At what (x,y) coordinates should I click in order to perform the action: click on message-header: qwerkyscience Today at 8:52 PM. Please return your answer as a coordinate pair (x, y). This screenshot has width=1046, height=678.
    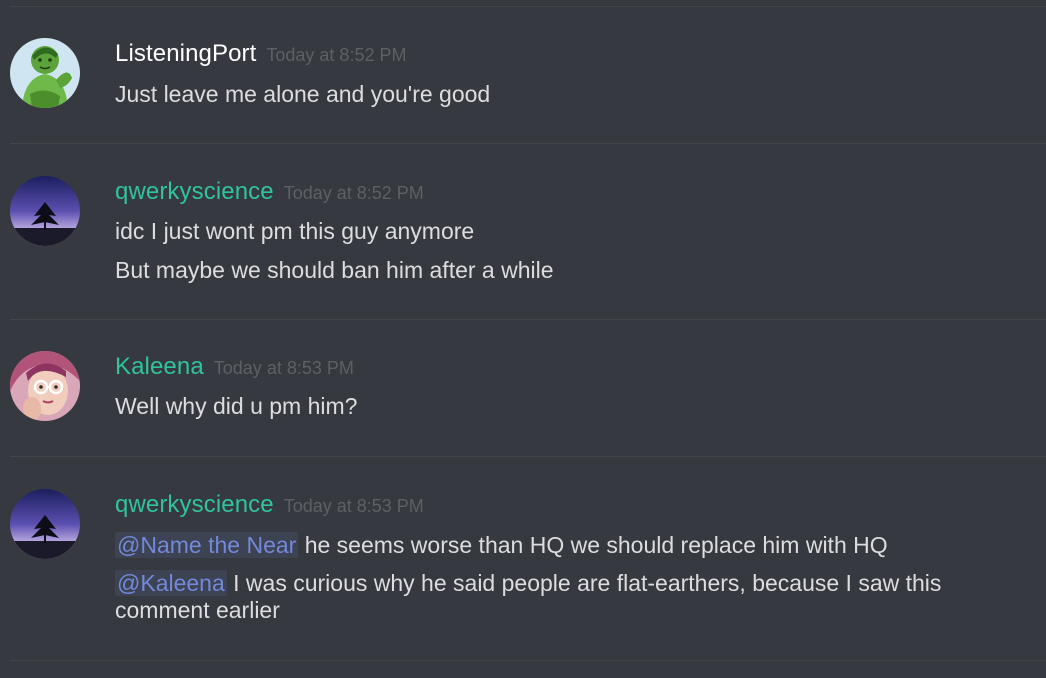
    Looking at the image, I should click on (269, 193).